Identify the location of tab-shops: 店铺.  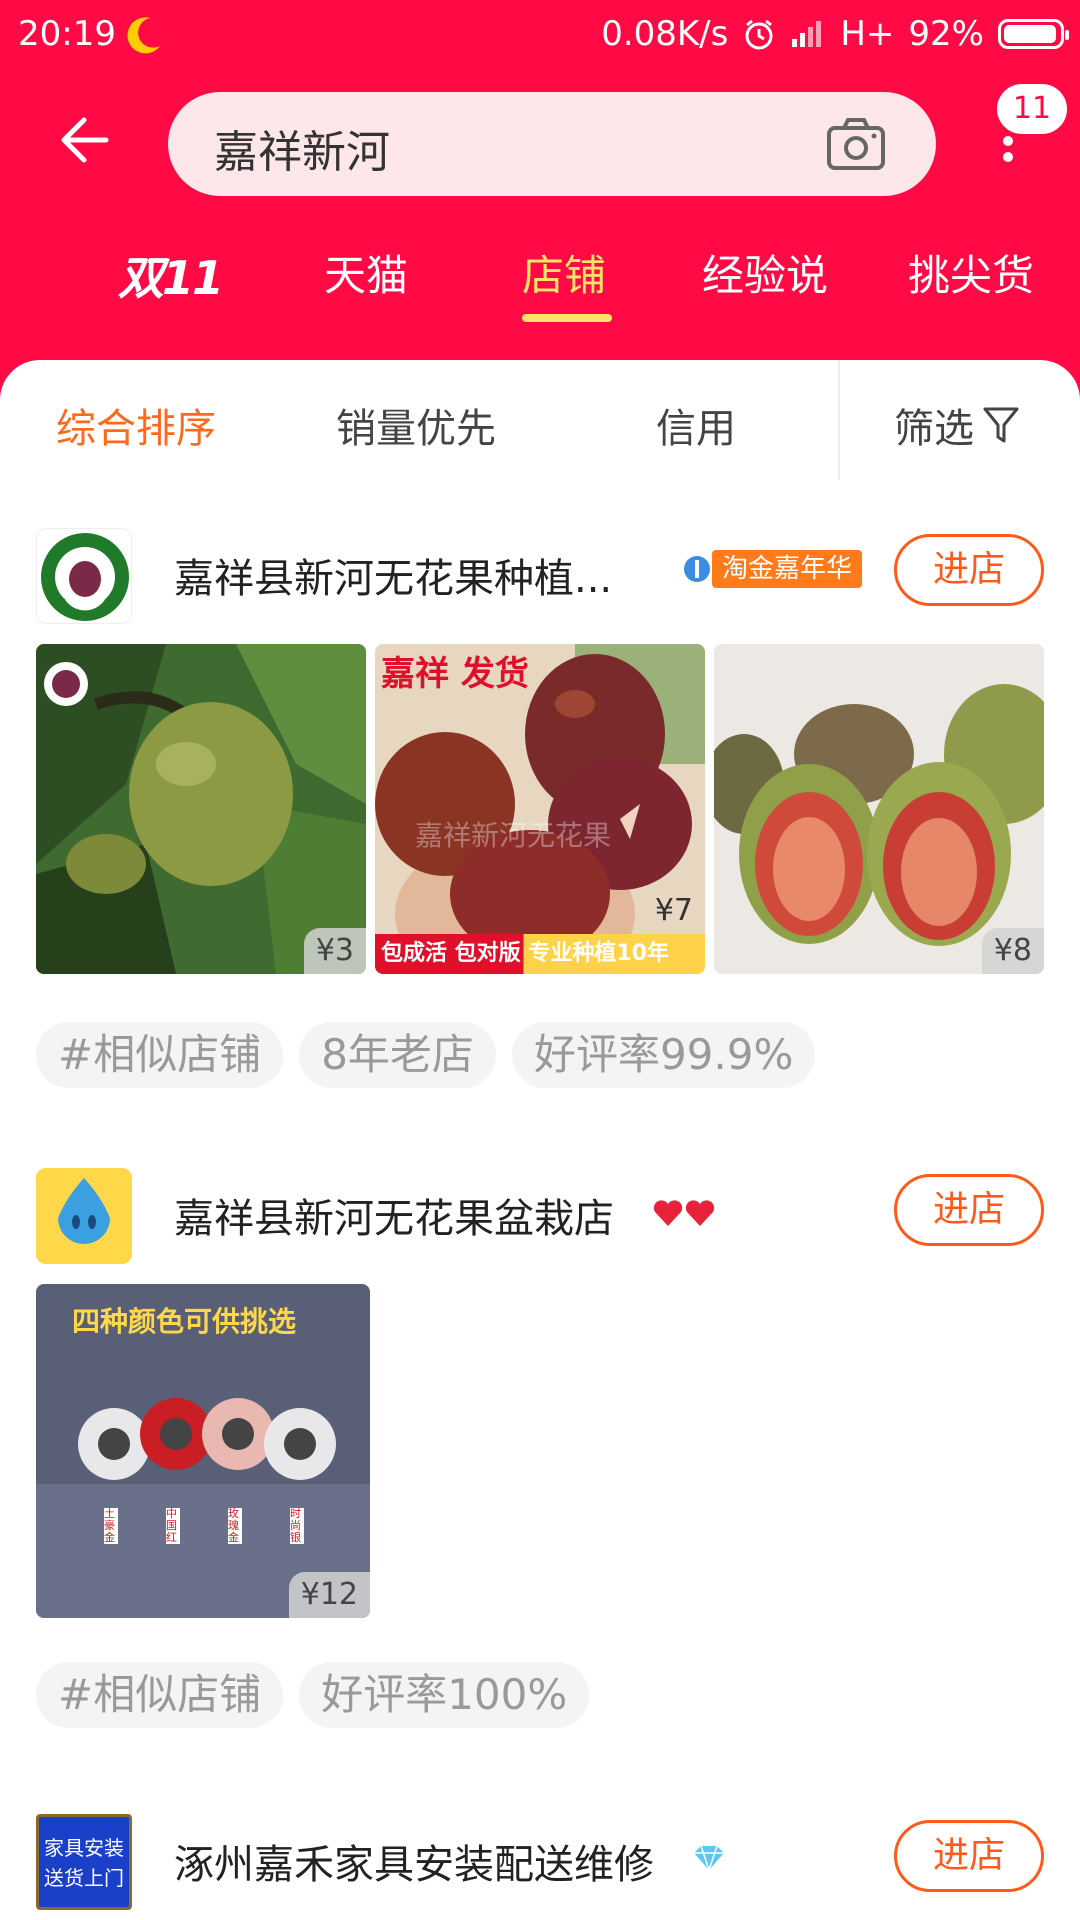
(564, 272).